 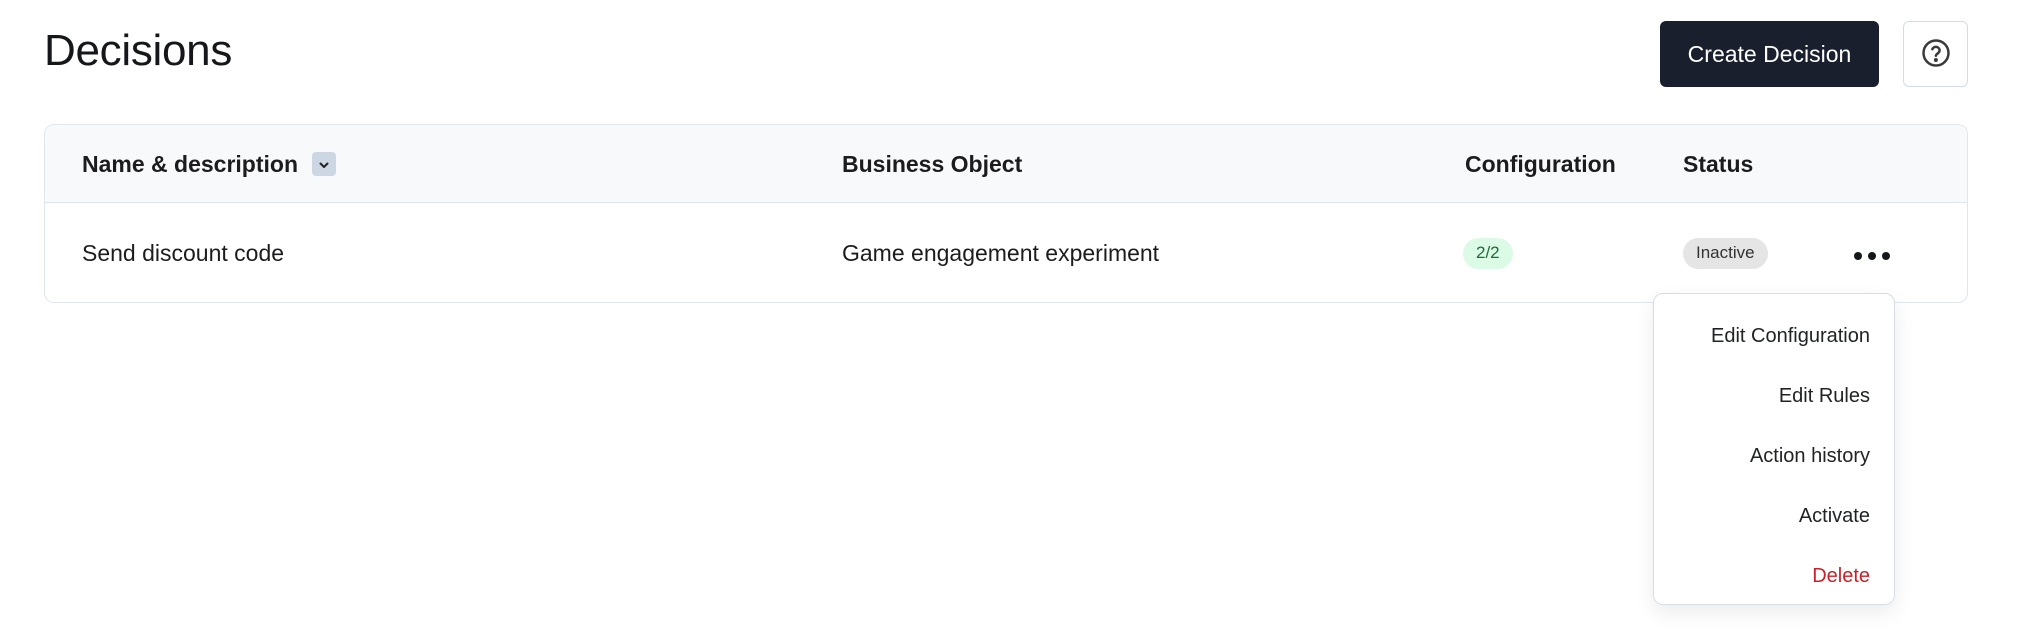 I want to click on configuration-cell: 2/2, so click(x=1488, y=252).